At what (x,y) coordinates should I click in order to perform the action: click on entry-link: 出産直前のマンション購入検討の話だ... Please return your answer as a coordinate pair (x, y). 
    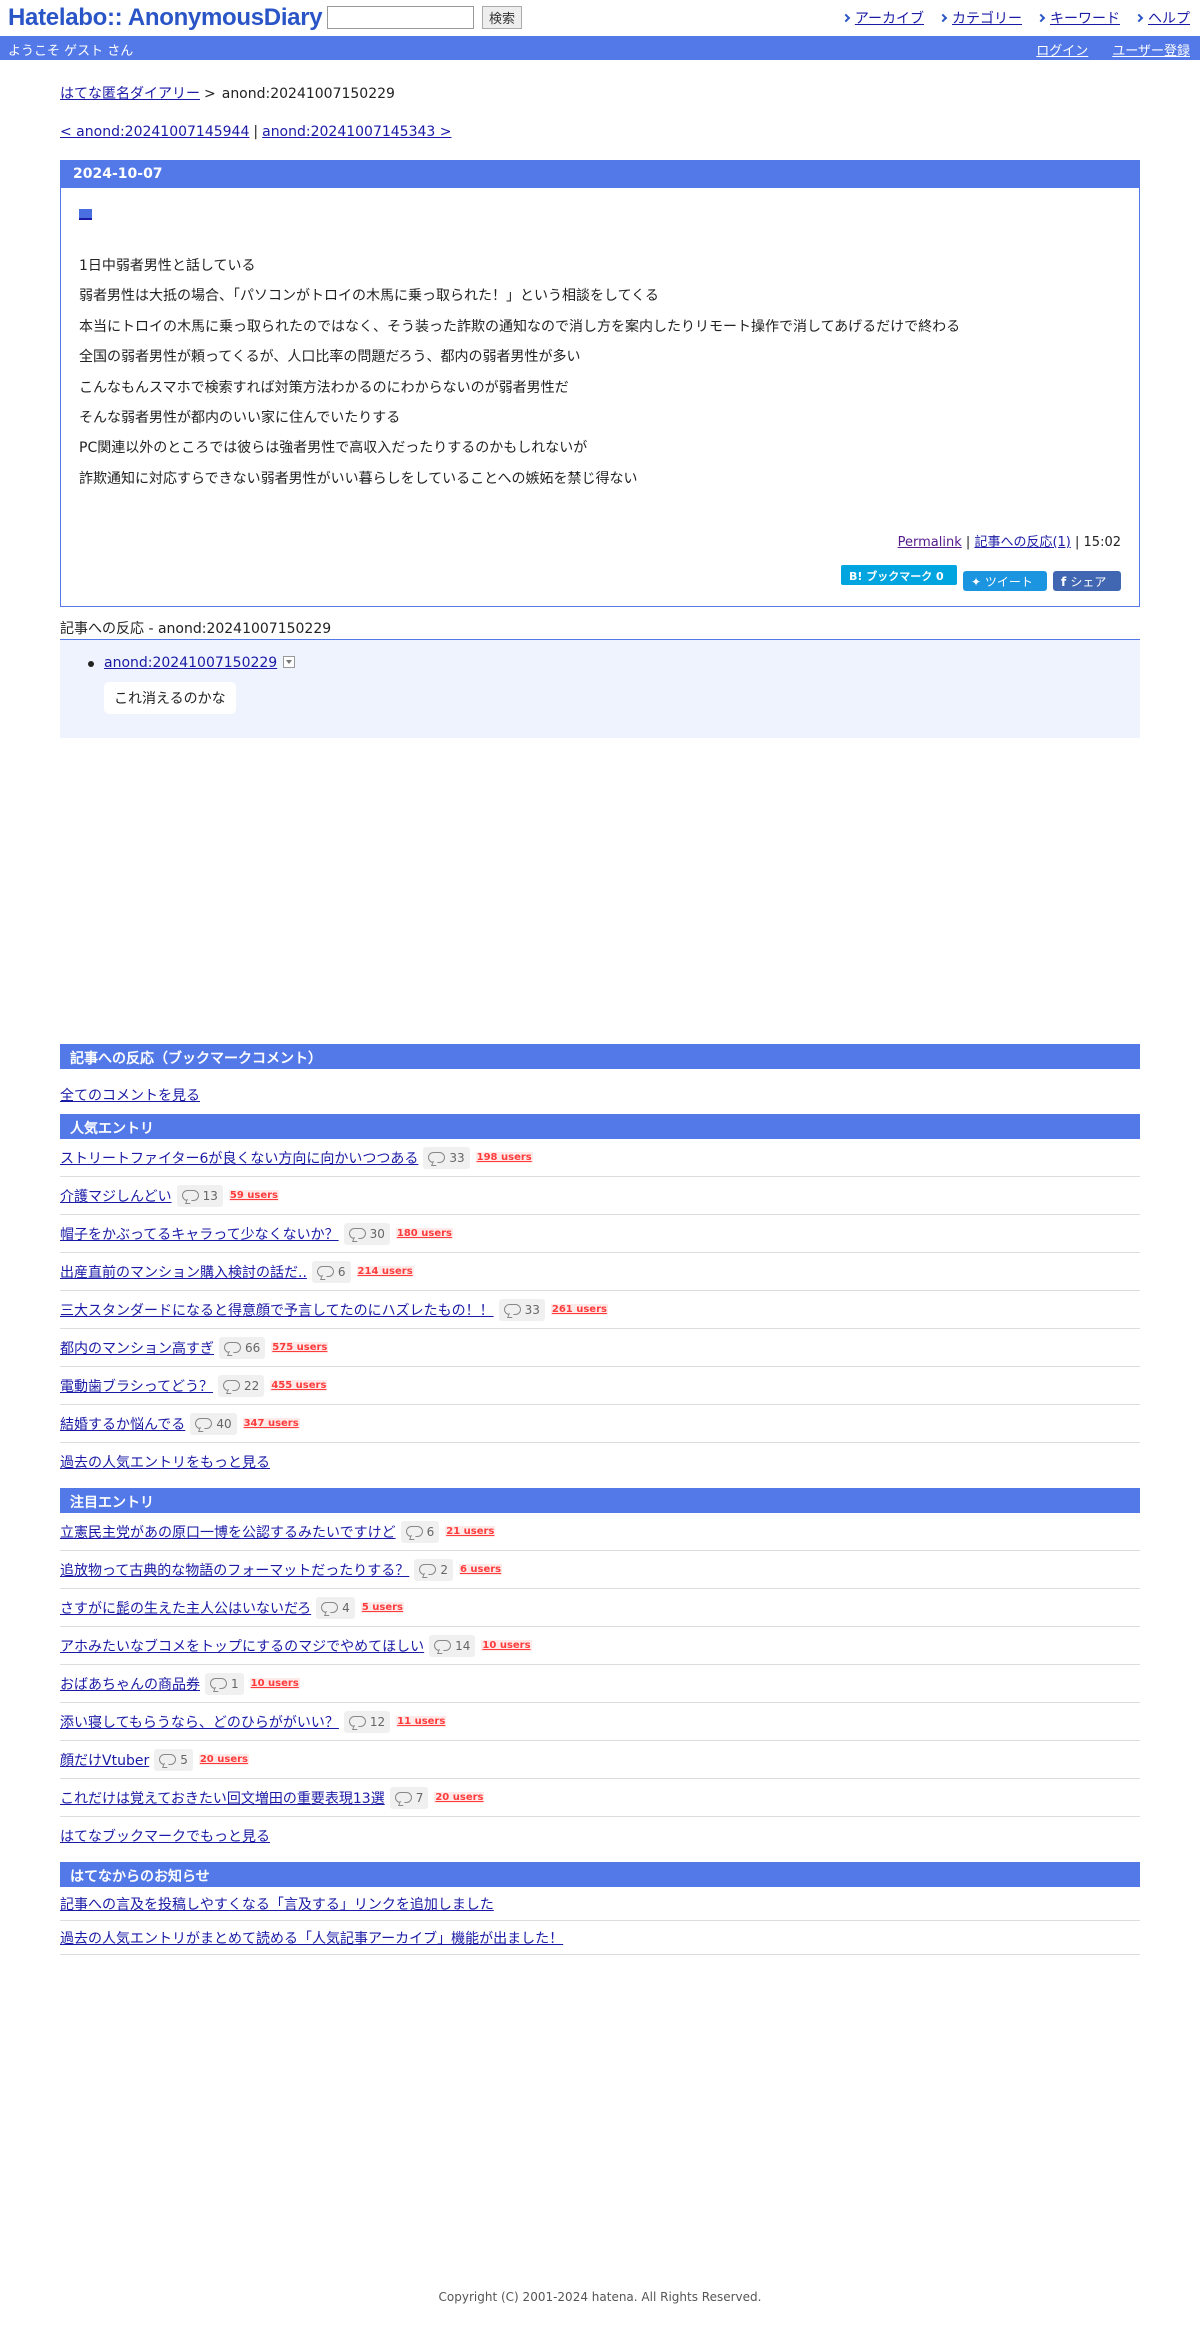
    Looking at the image, I should click on (183, 1272).